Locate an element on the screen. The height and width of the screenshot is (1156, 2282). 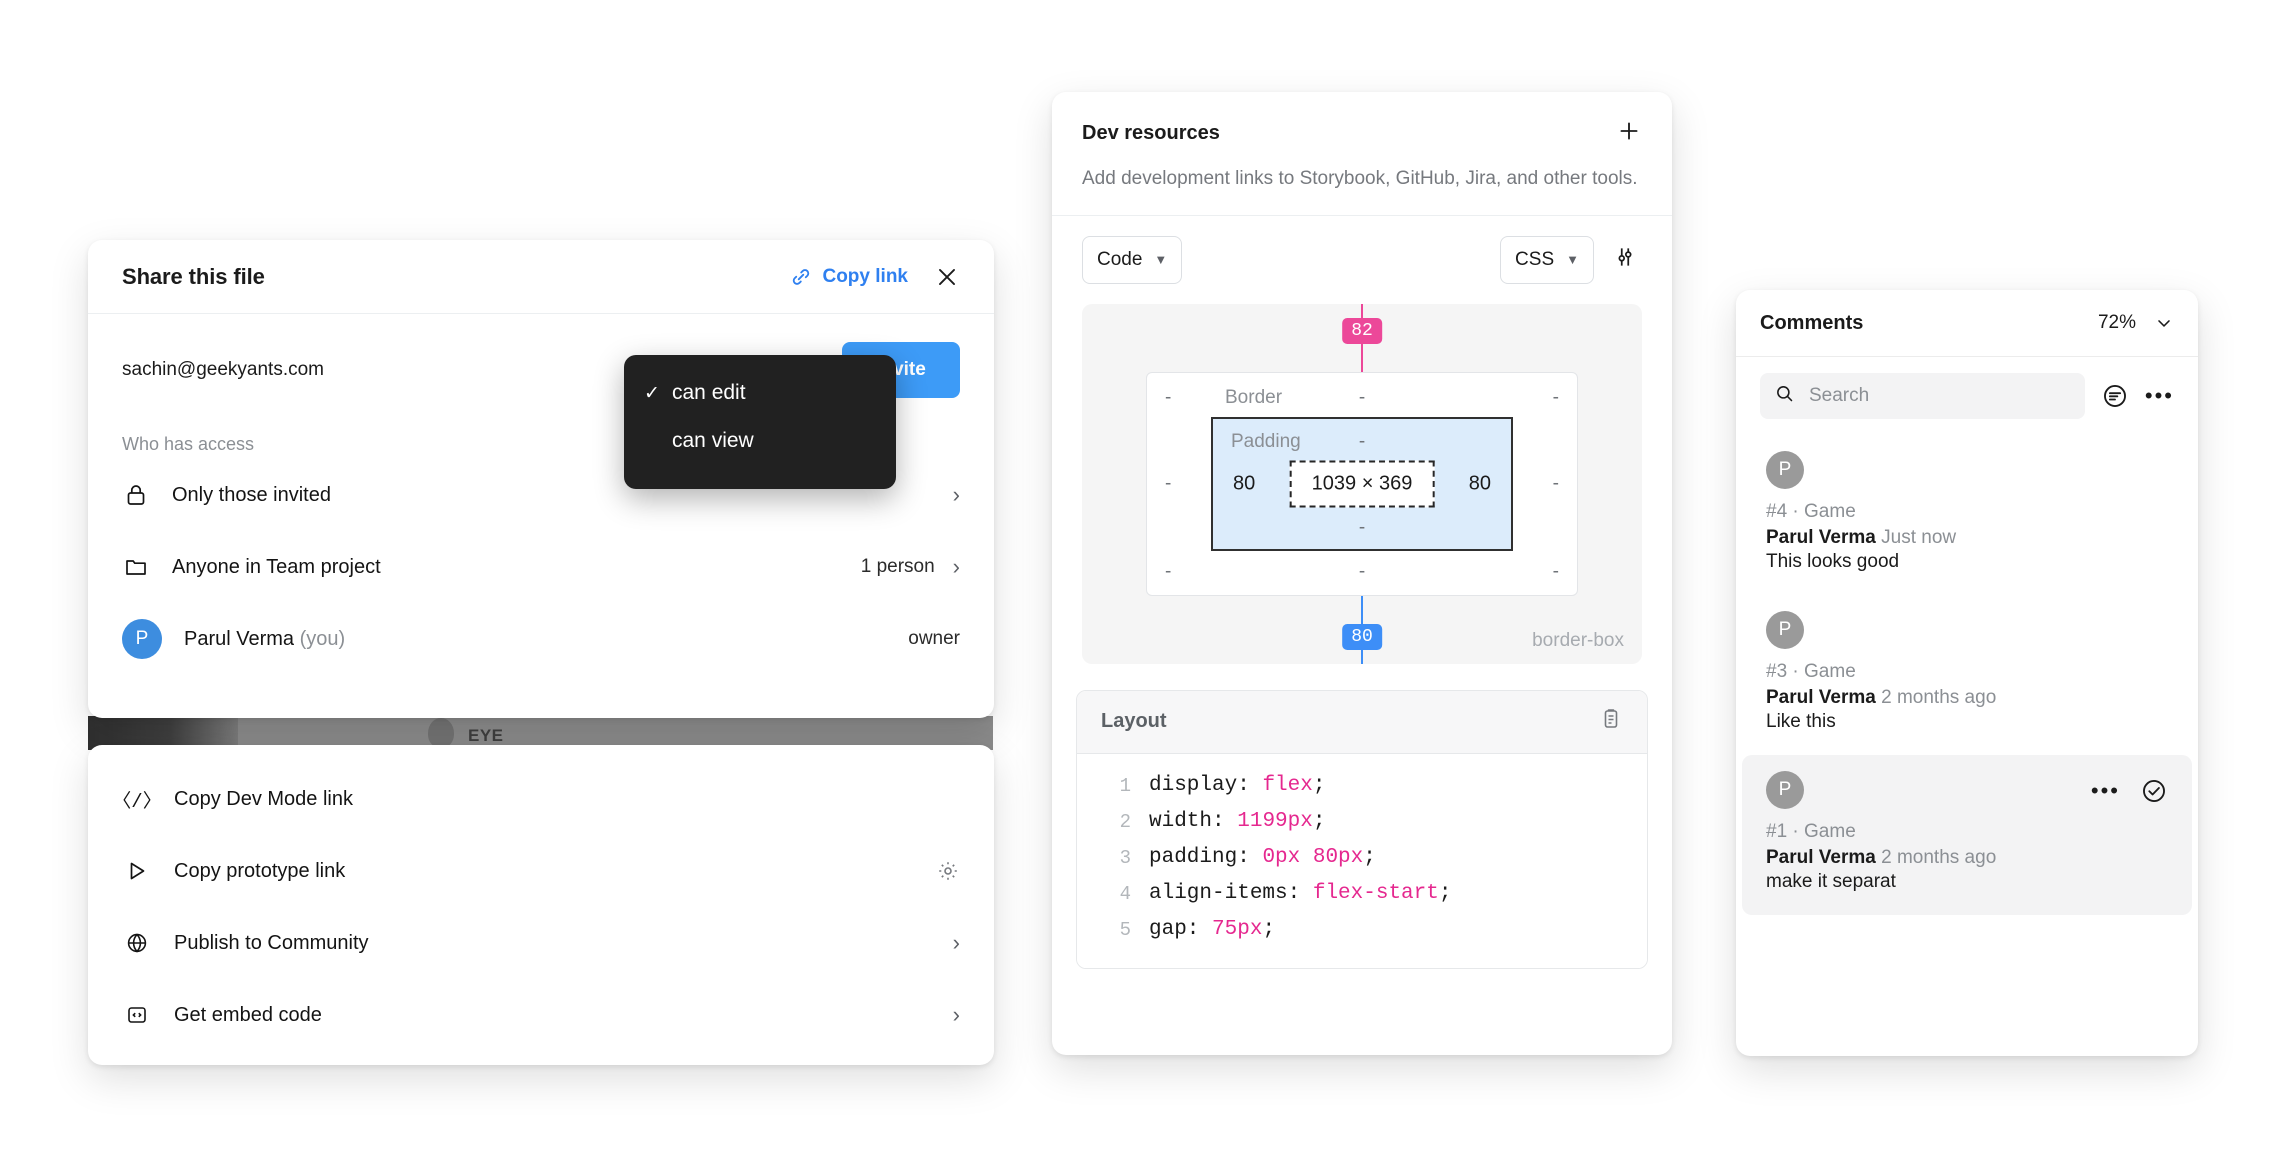
code-value: flex is located at coordinates (1287, 786).